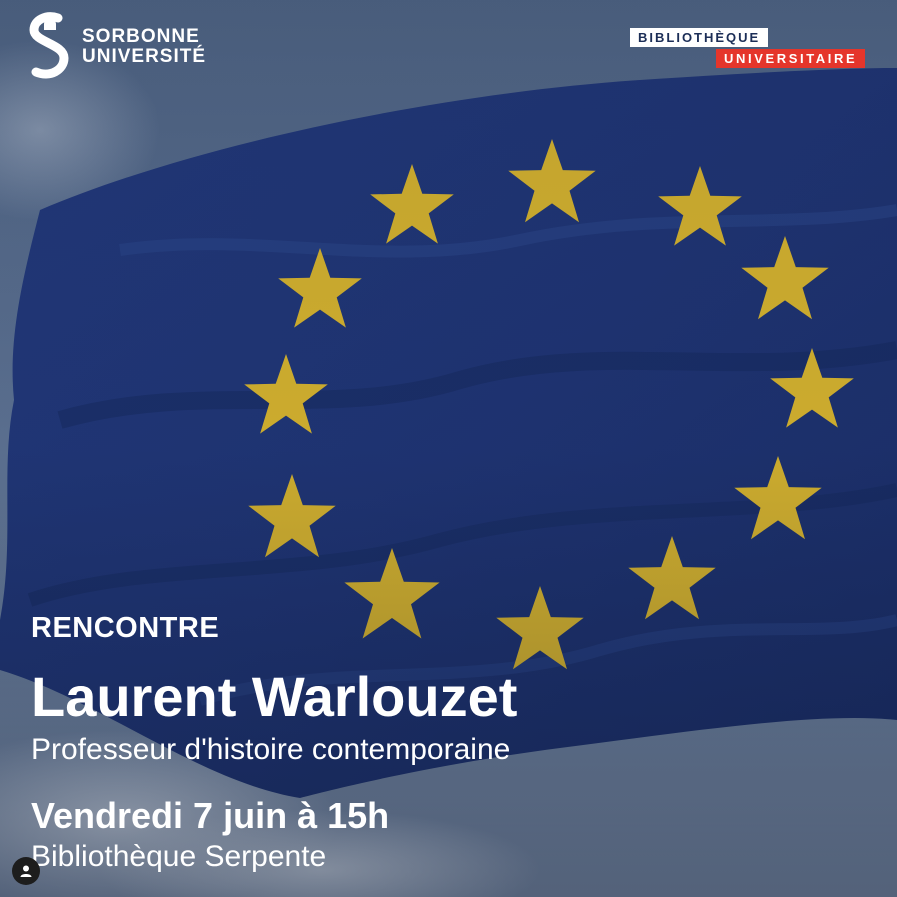 This screenshot has height=897, width=897. Describe the element at coordinates (26, 871) in the screenshot. I see `user-profile-icon` at that location.